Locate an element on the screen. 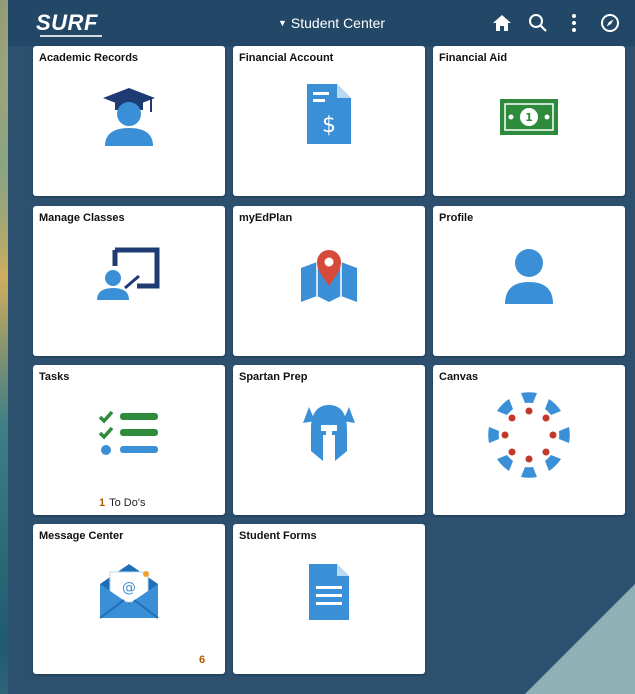 This screenshot has height=694, width=635. tile-title: Profile is located at coordinates (456, 218).